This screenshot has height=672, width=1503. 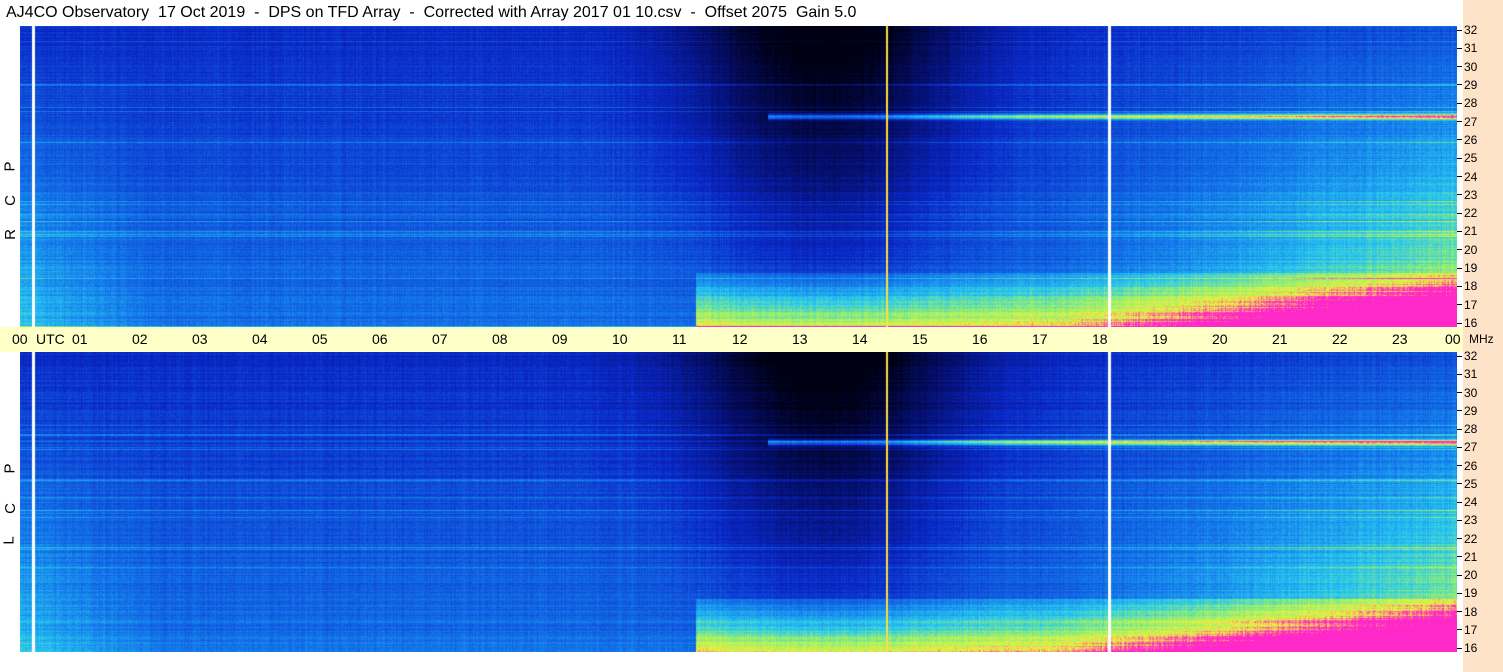 What do you see at coordinates (10, 200) in the screenshot?
I see `rcp-letter-2: C` at bounding box center [10, 200].